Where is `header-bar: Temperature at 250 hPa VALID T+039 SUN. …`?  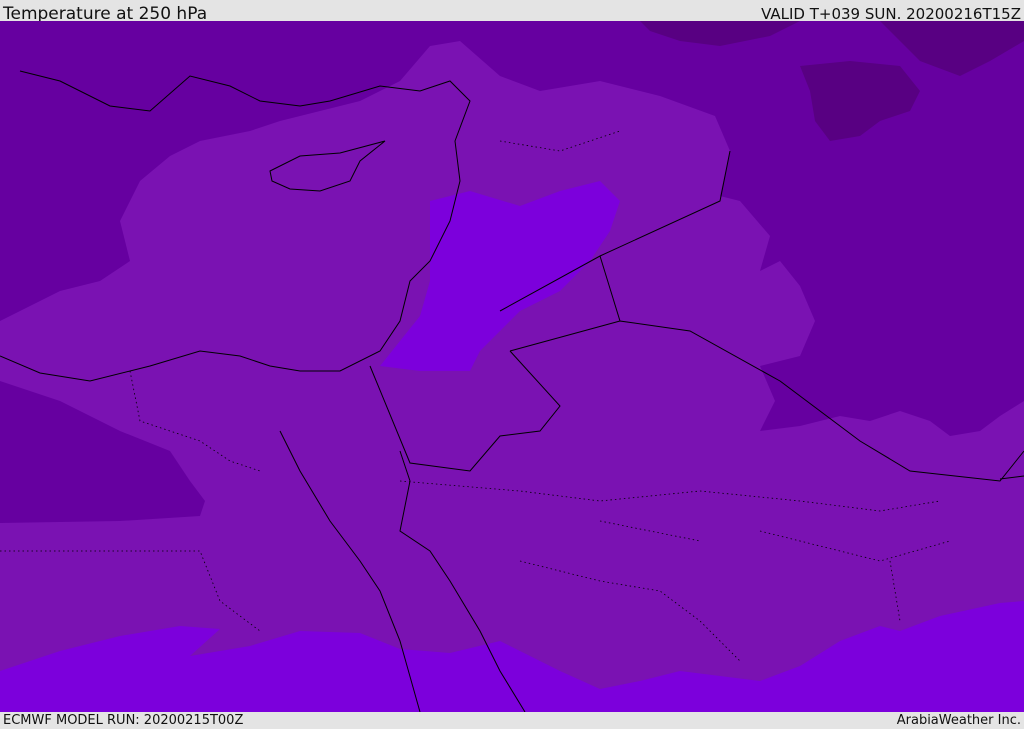 header-bar: Temperature at 250 hPa VALID T+039 SUN. … is located at coordinates (512, 12).